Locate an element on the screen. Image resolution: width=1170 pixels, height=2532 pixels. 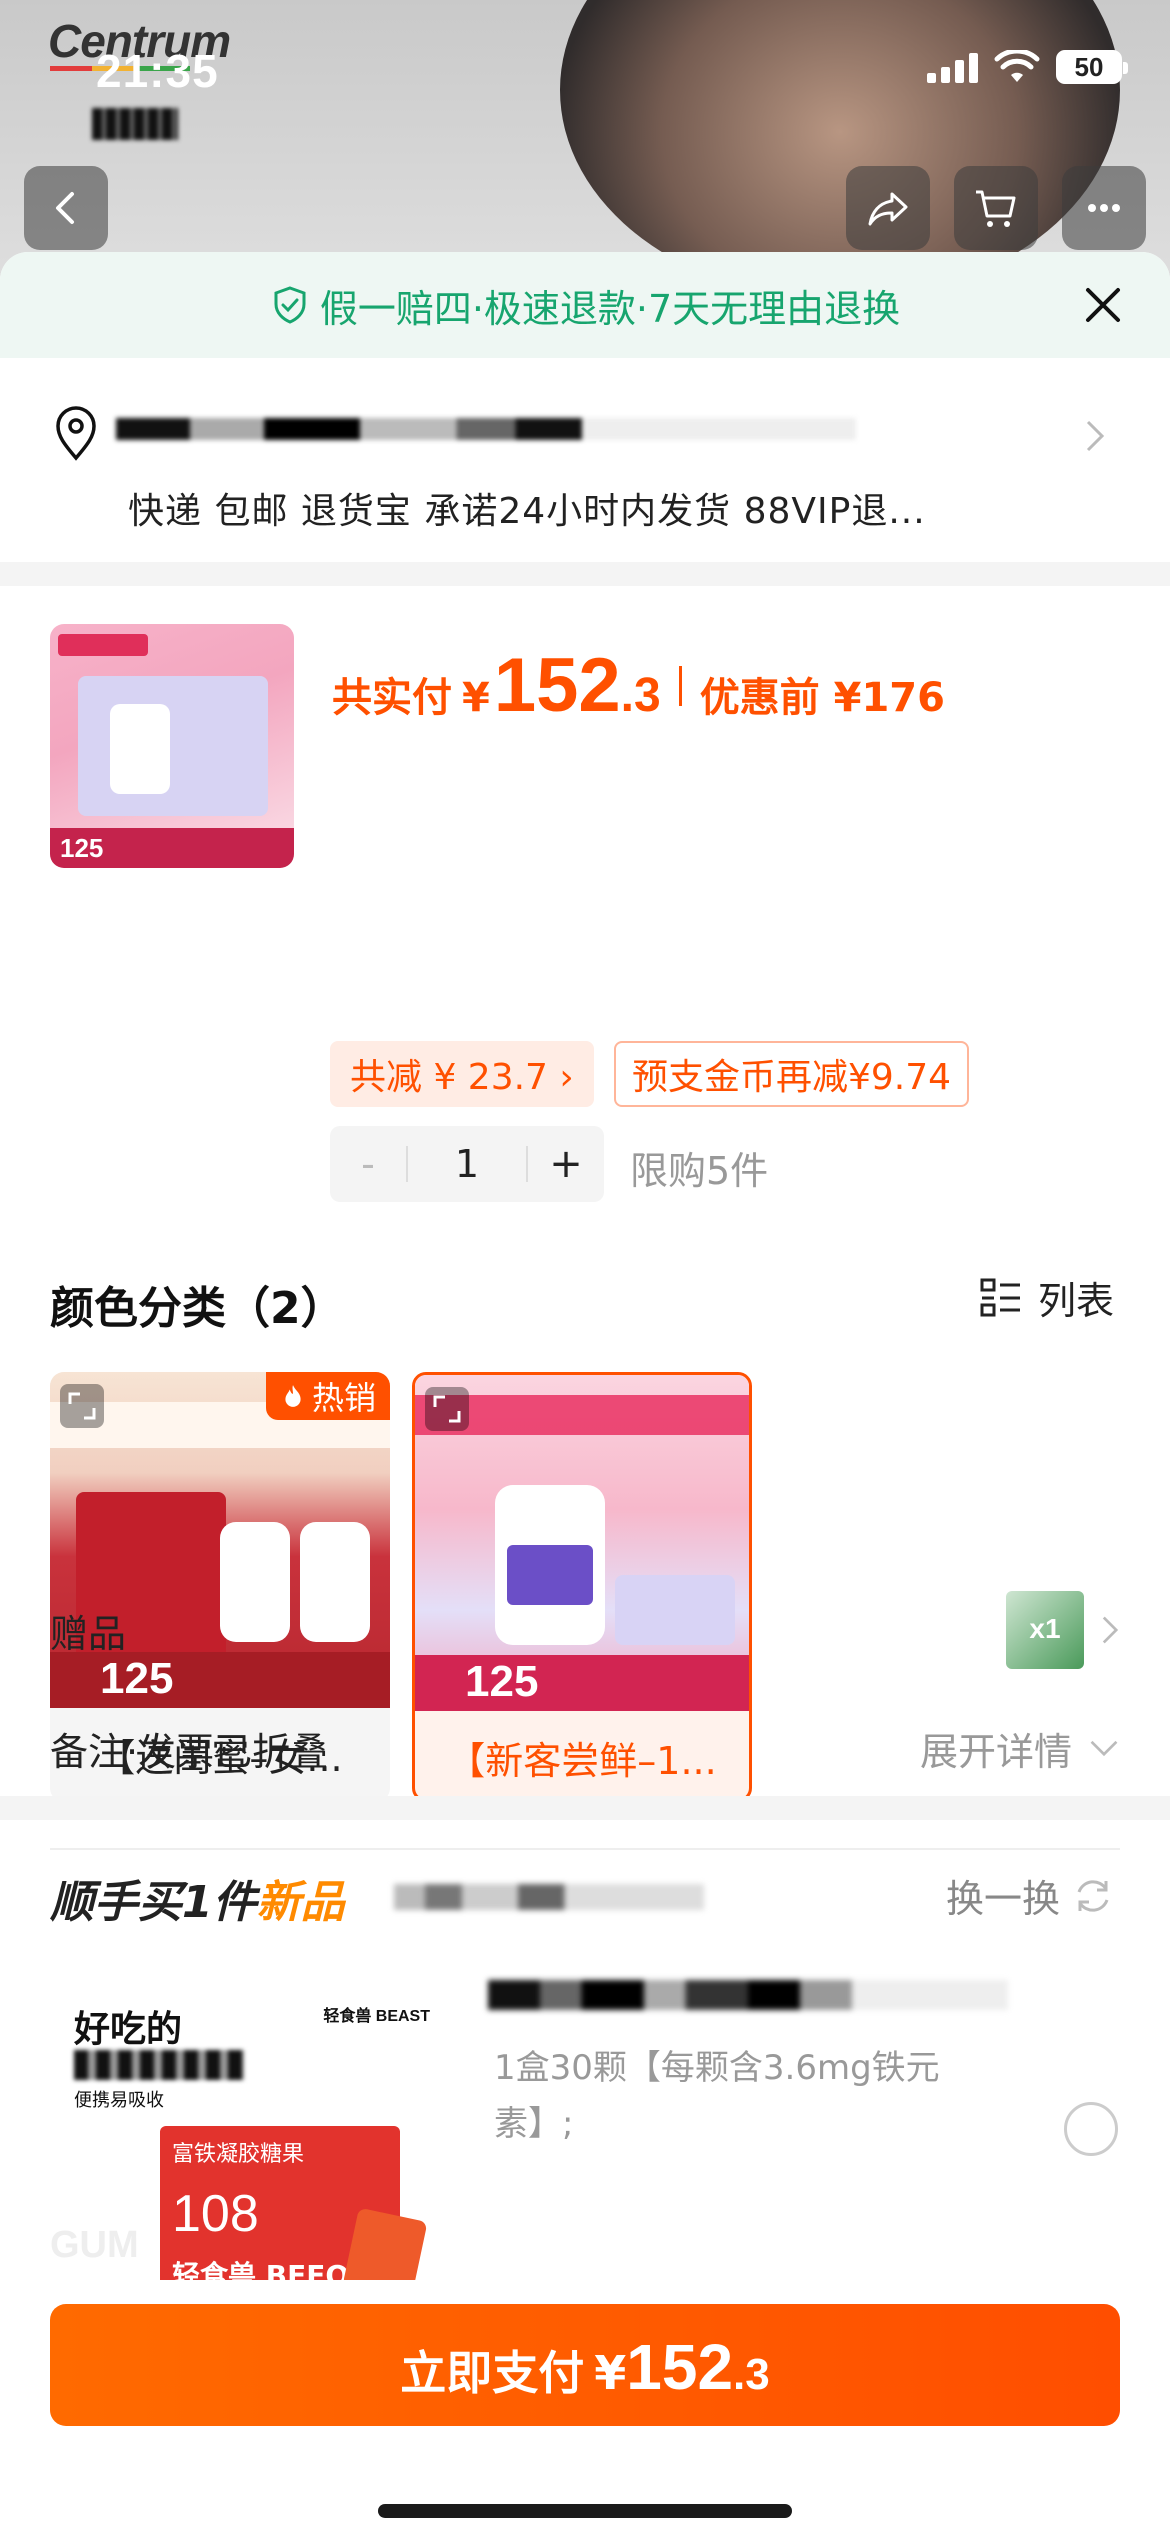
decrement-button: - is located at coordinates (368, 1164).